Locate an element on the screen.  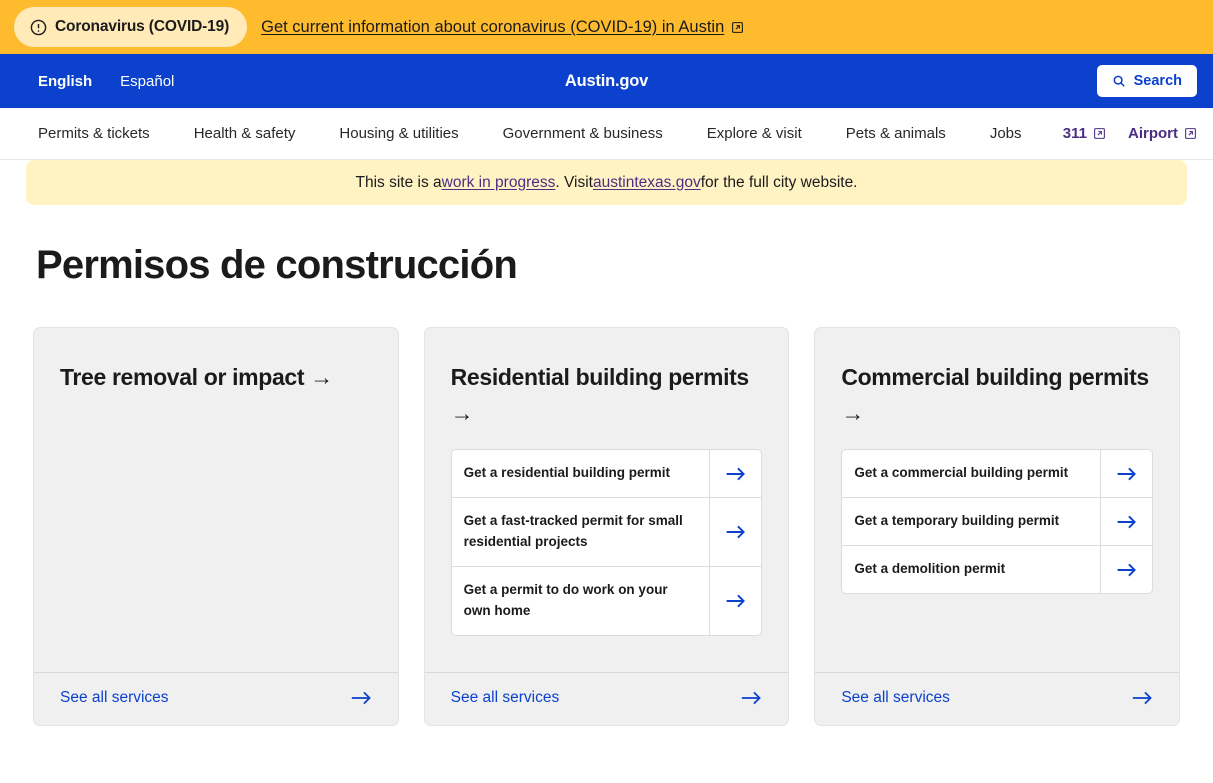
utility-bar: English Español Austin.gov Search is located at coordinates (606, 81).